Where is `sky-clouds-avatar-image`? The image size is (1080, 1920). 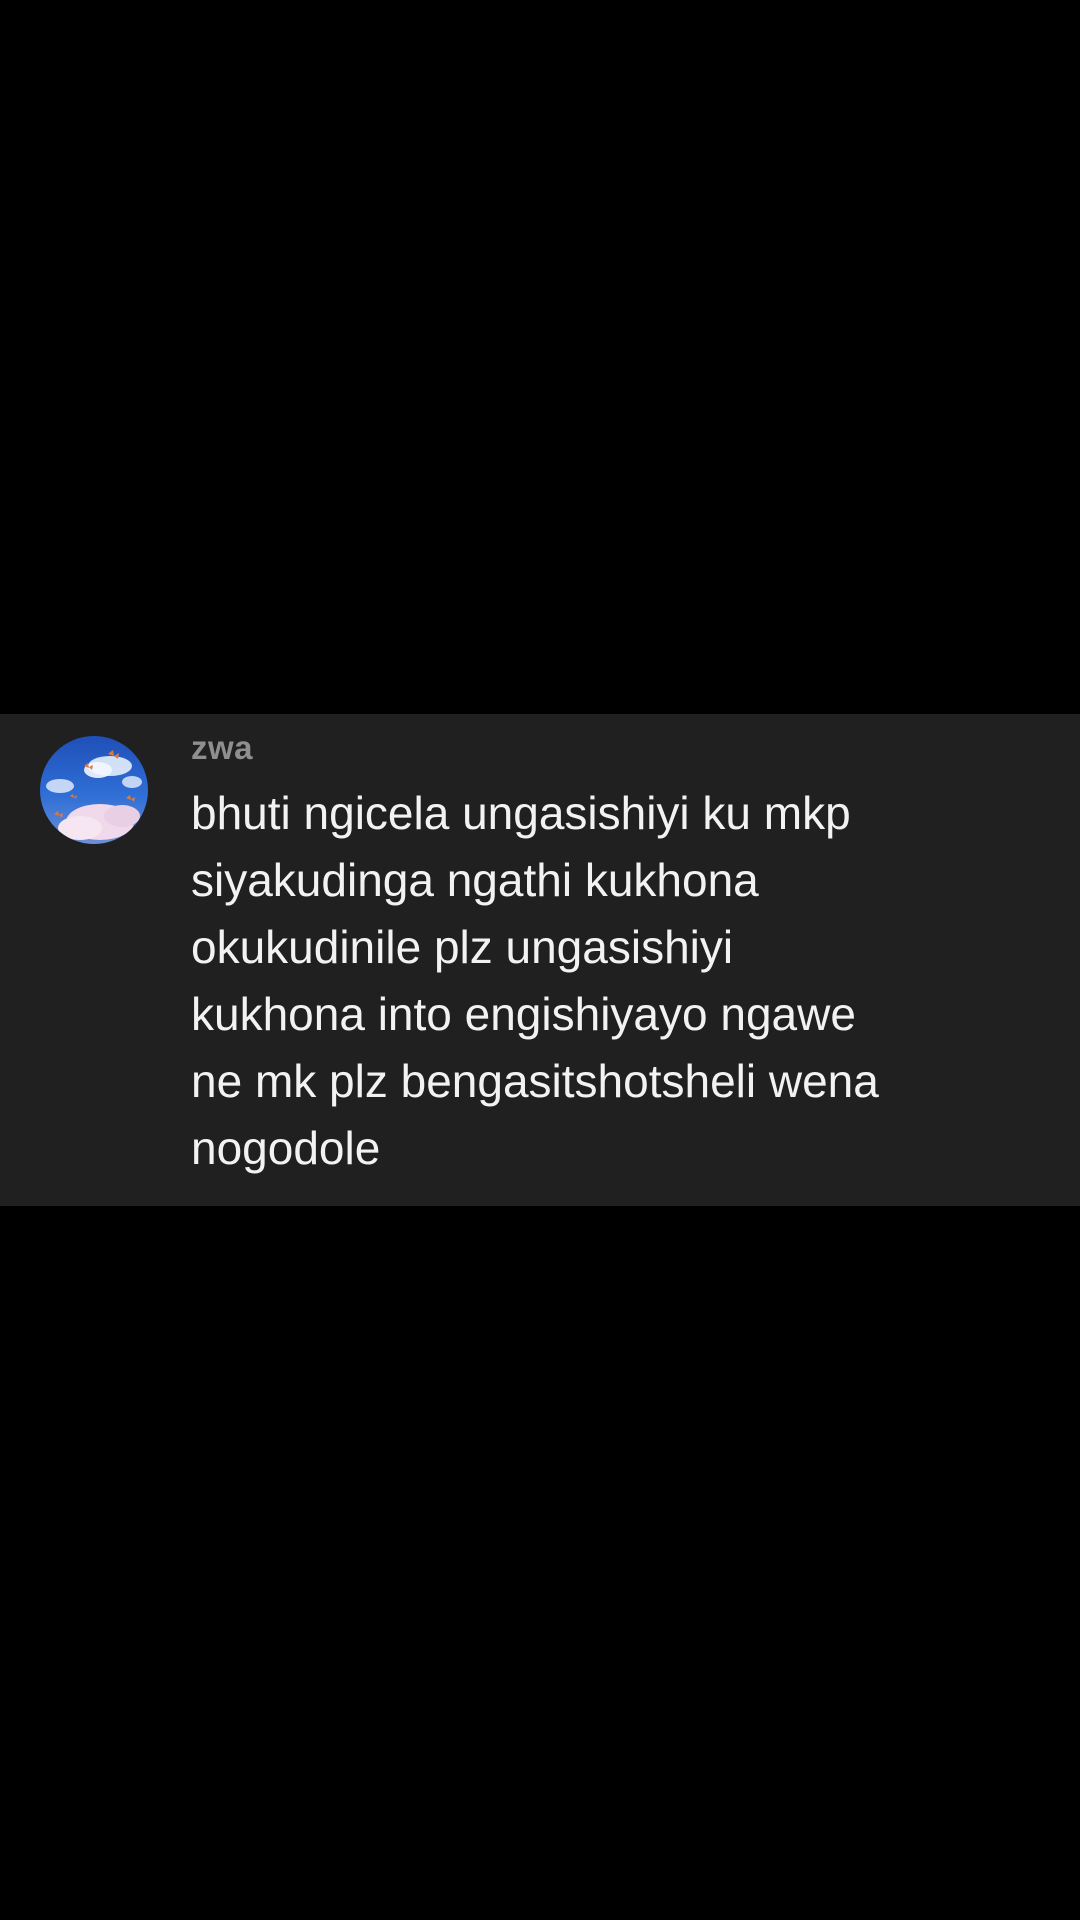
sky-clouds-avatar-image is located at coordinates (94, 790).